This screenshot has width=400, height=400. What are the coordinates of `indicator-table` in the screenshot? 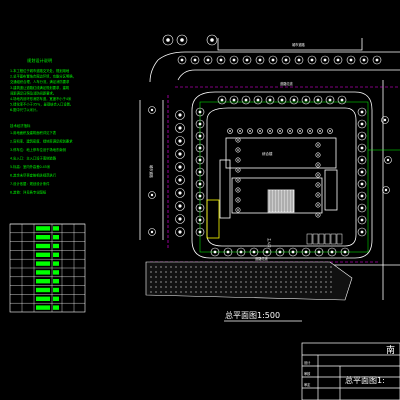 It's located at (47, 268).